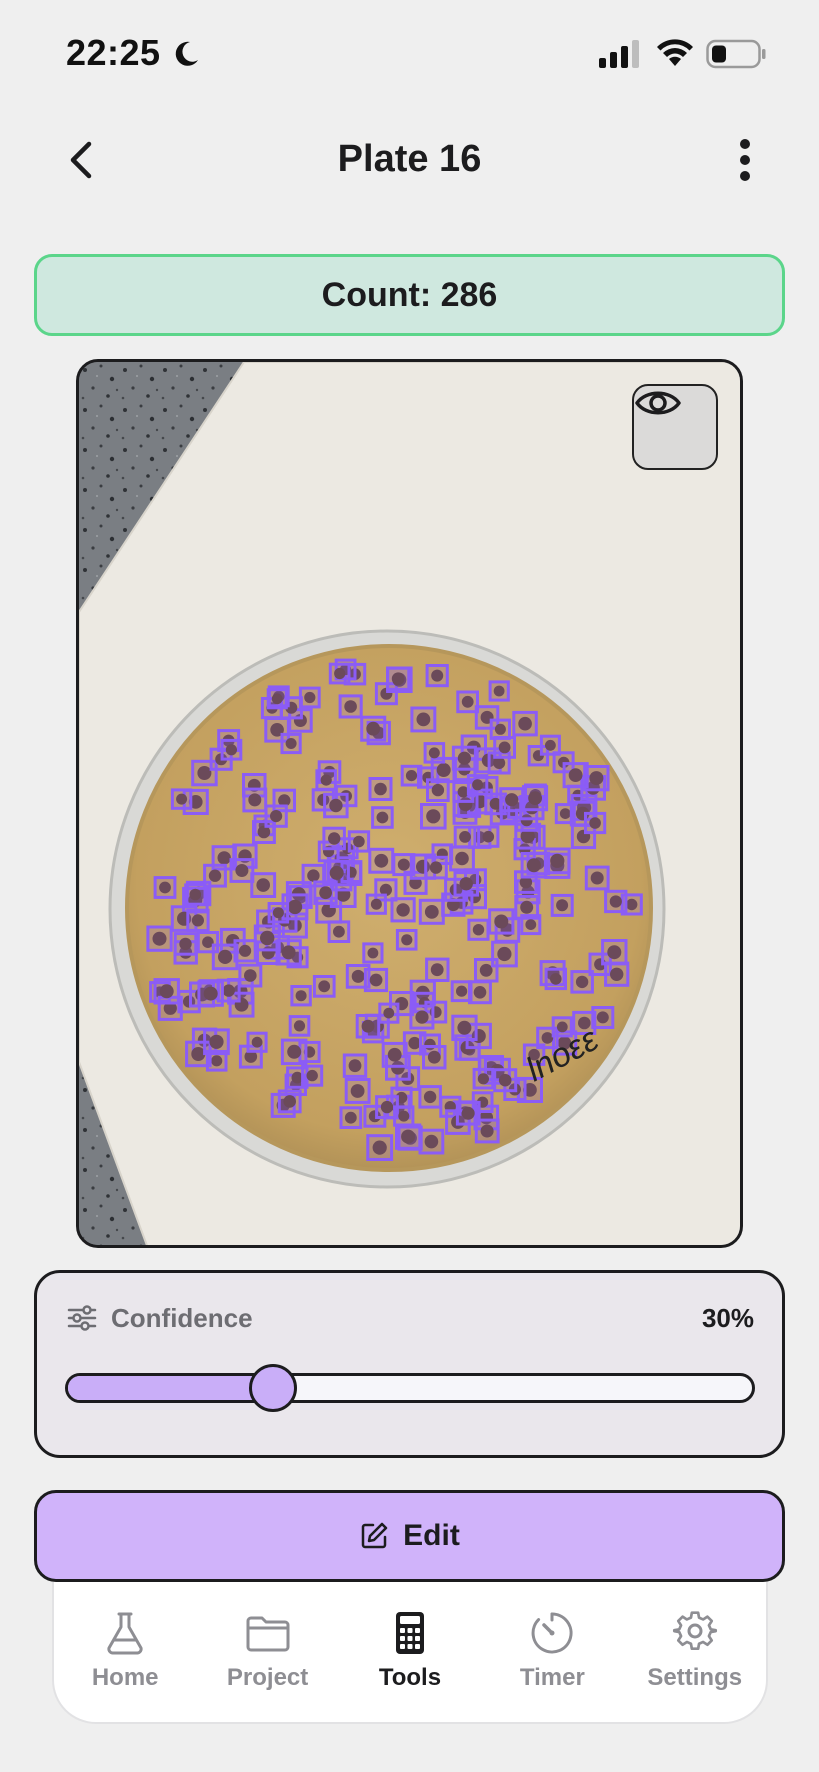 The width and height of the screenshot is (819, 1772). Describe the element at coordinates (268, 1634) in the screenshot. I see `folder-icon` at that location.